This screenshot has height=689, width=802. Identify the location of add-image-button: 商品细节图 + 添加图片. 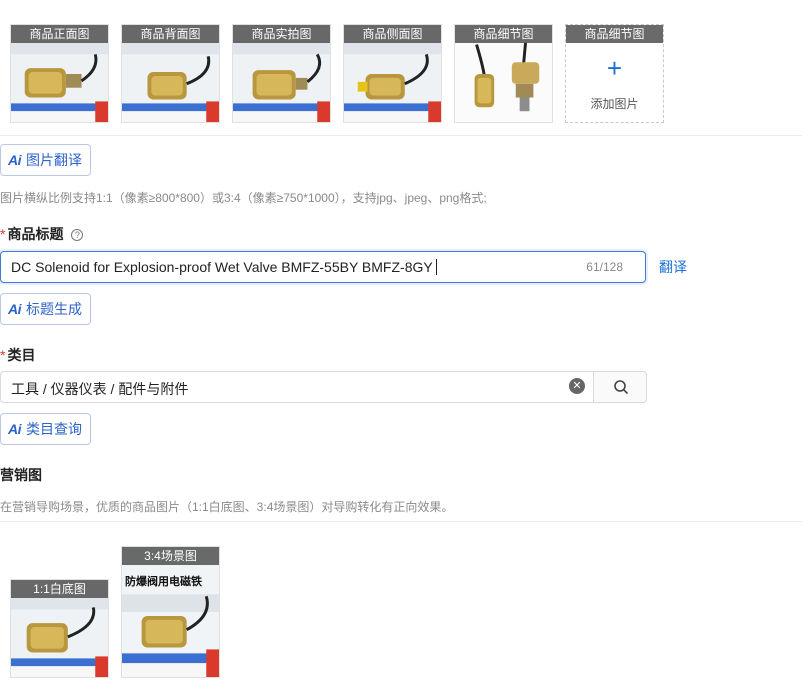
(614, 73).